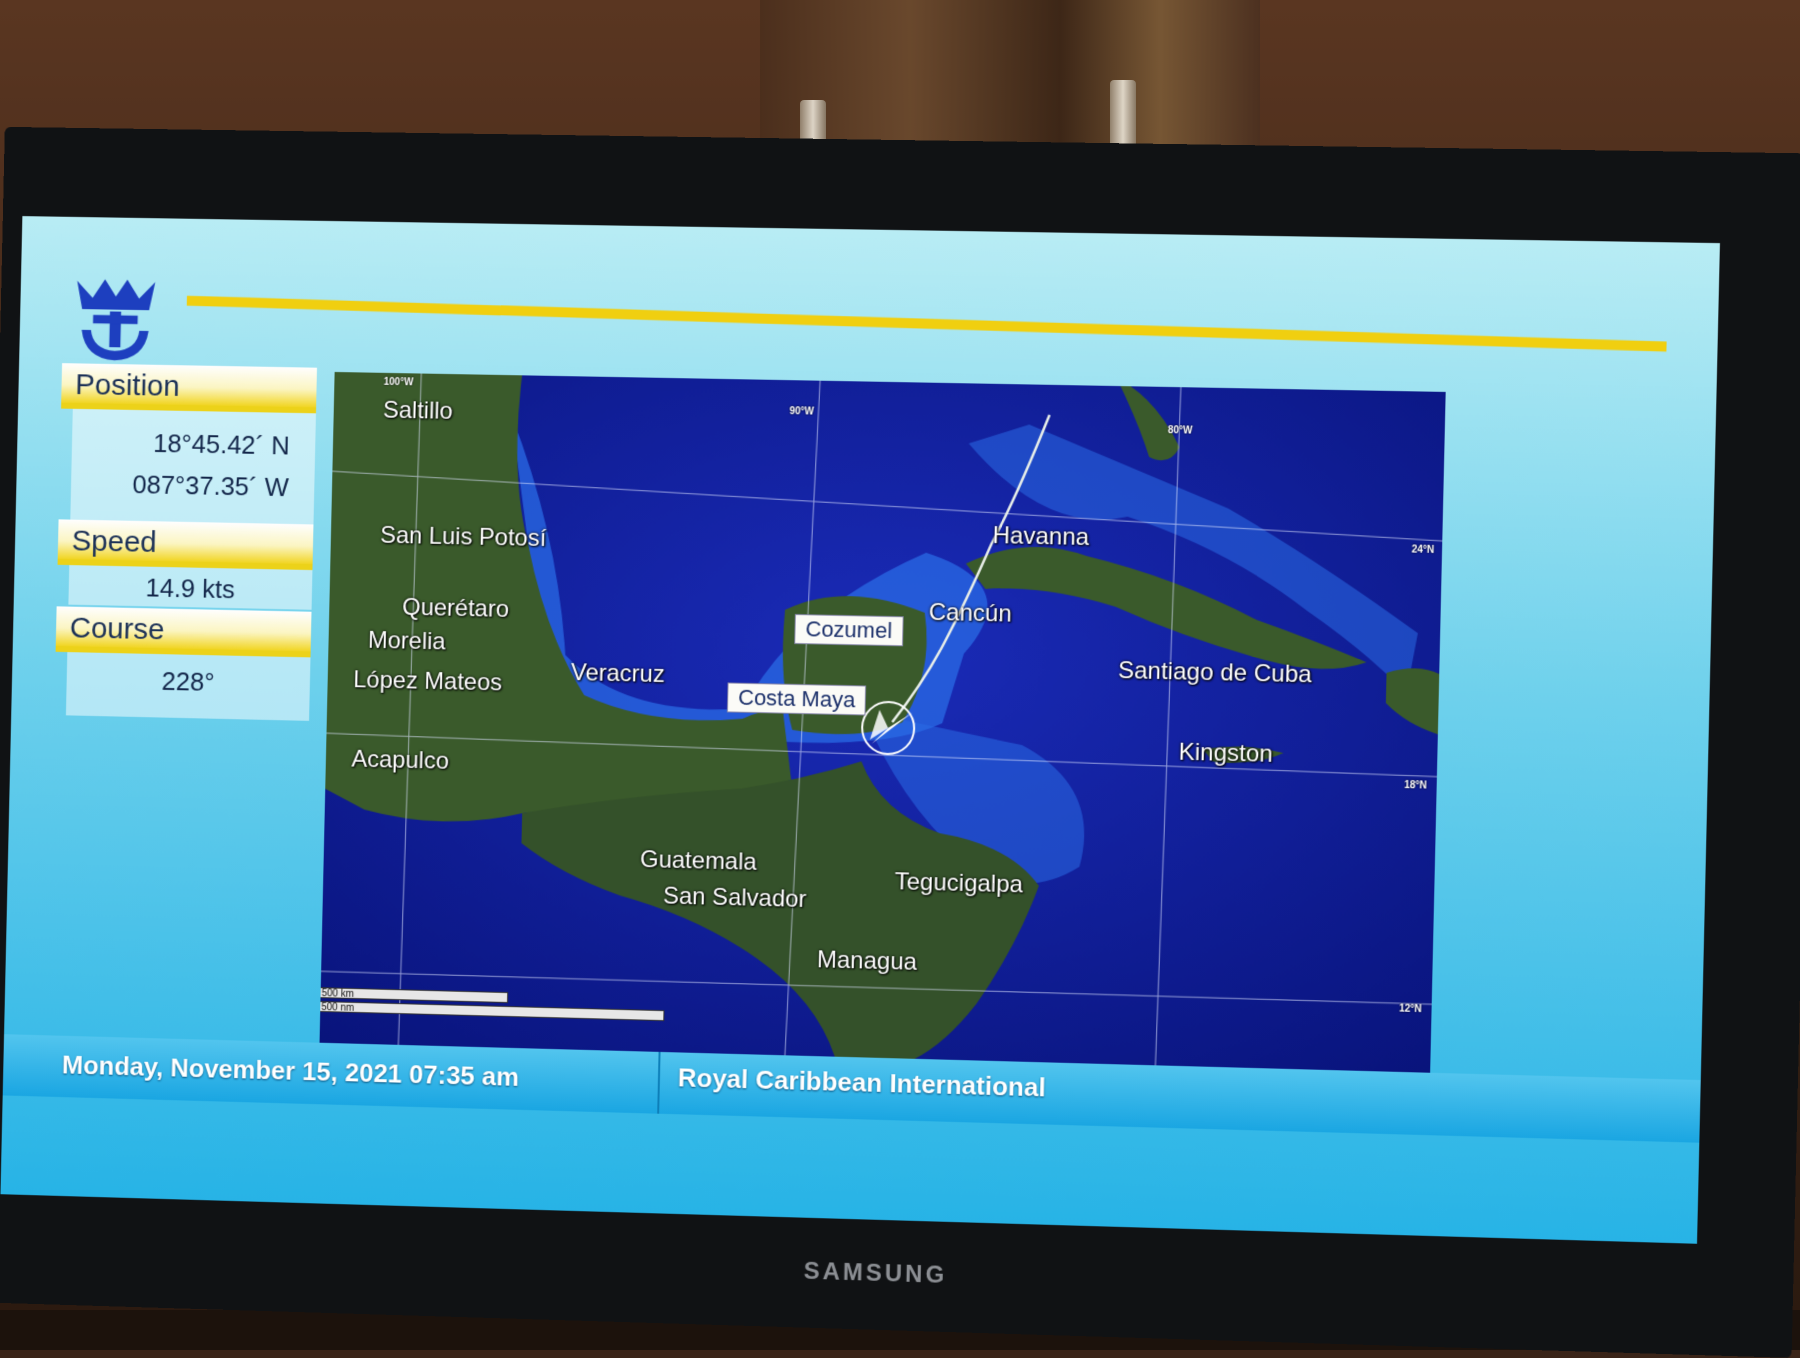  What do you see at coordinates (1215, 672) in the screenshot?
I see `city-santiago-de-cuba: Santiago de Cuba` at bounding box center [1215, 672].